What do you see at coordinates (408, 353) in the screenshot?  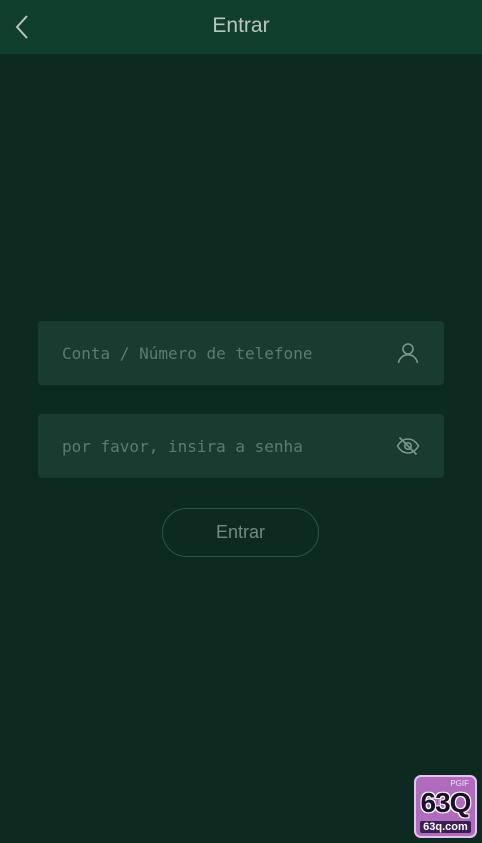 I see `user-icon` at bounding box center [408, 353].